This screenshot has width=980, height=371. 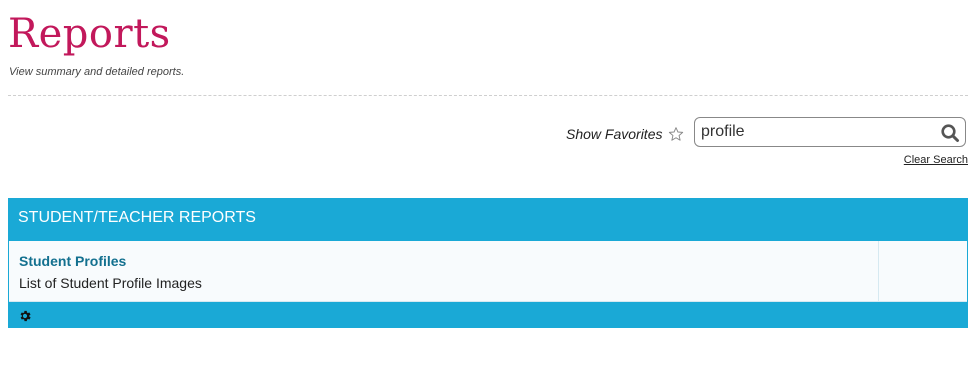 What do you see at coordinates (25, 316) in the screenshot?
I see `gear-icon` at bounding box center [25, 316].